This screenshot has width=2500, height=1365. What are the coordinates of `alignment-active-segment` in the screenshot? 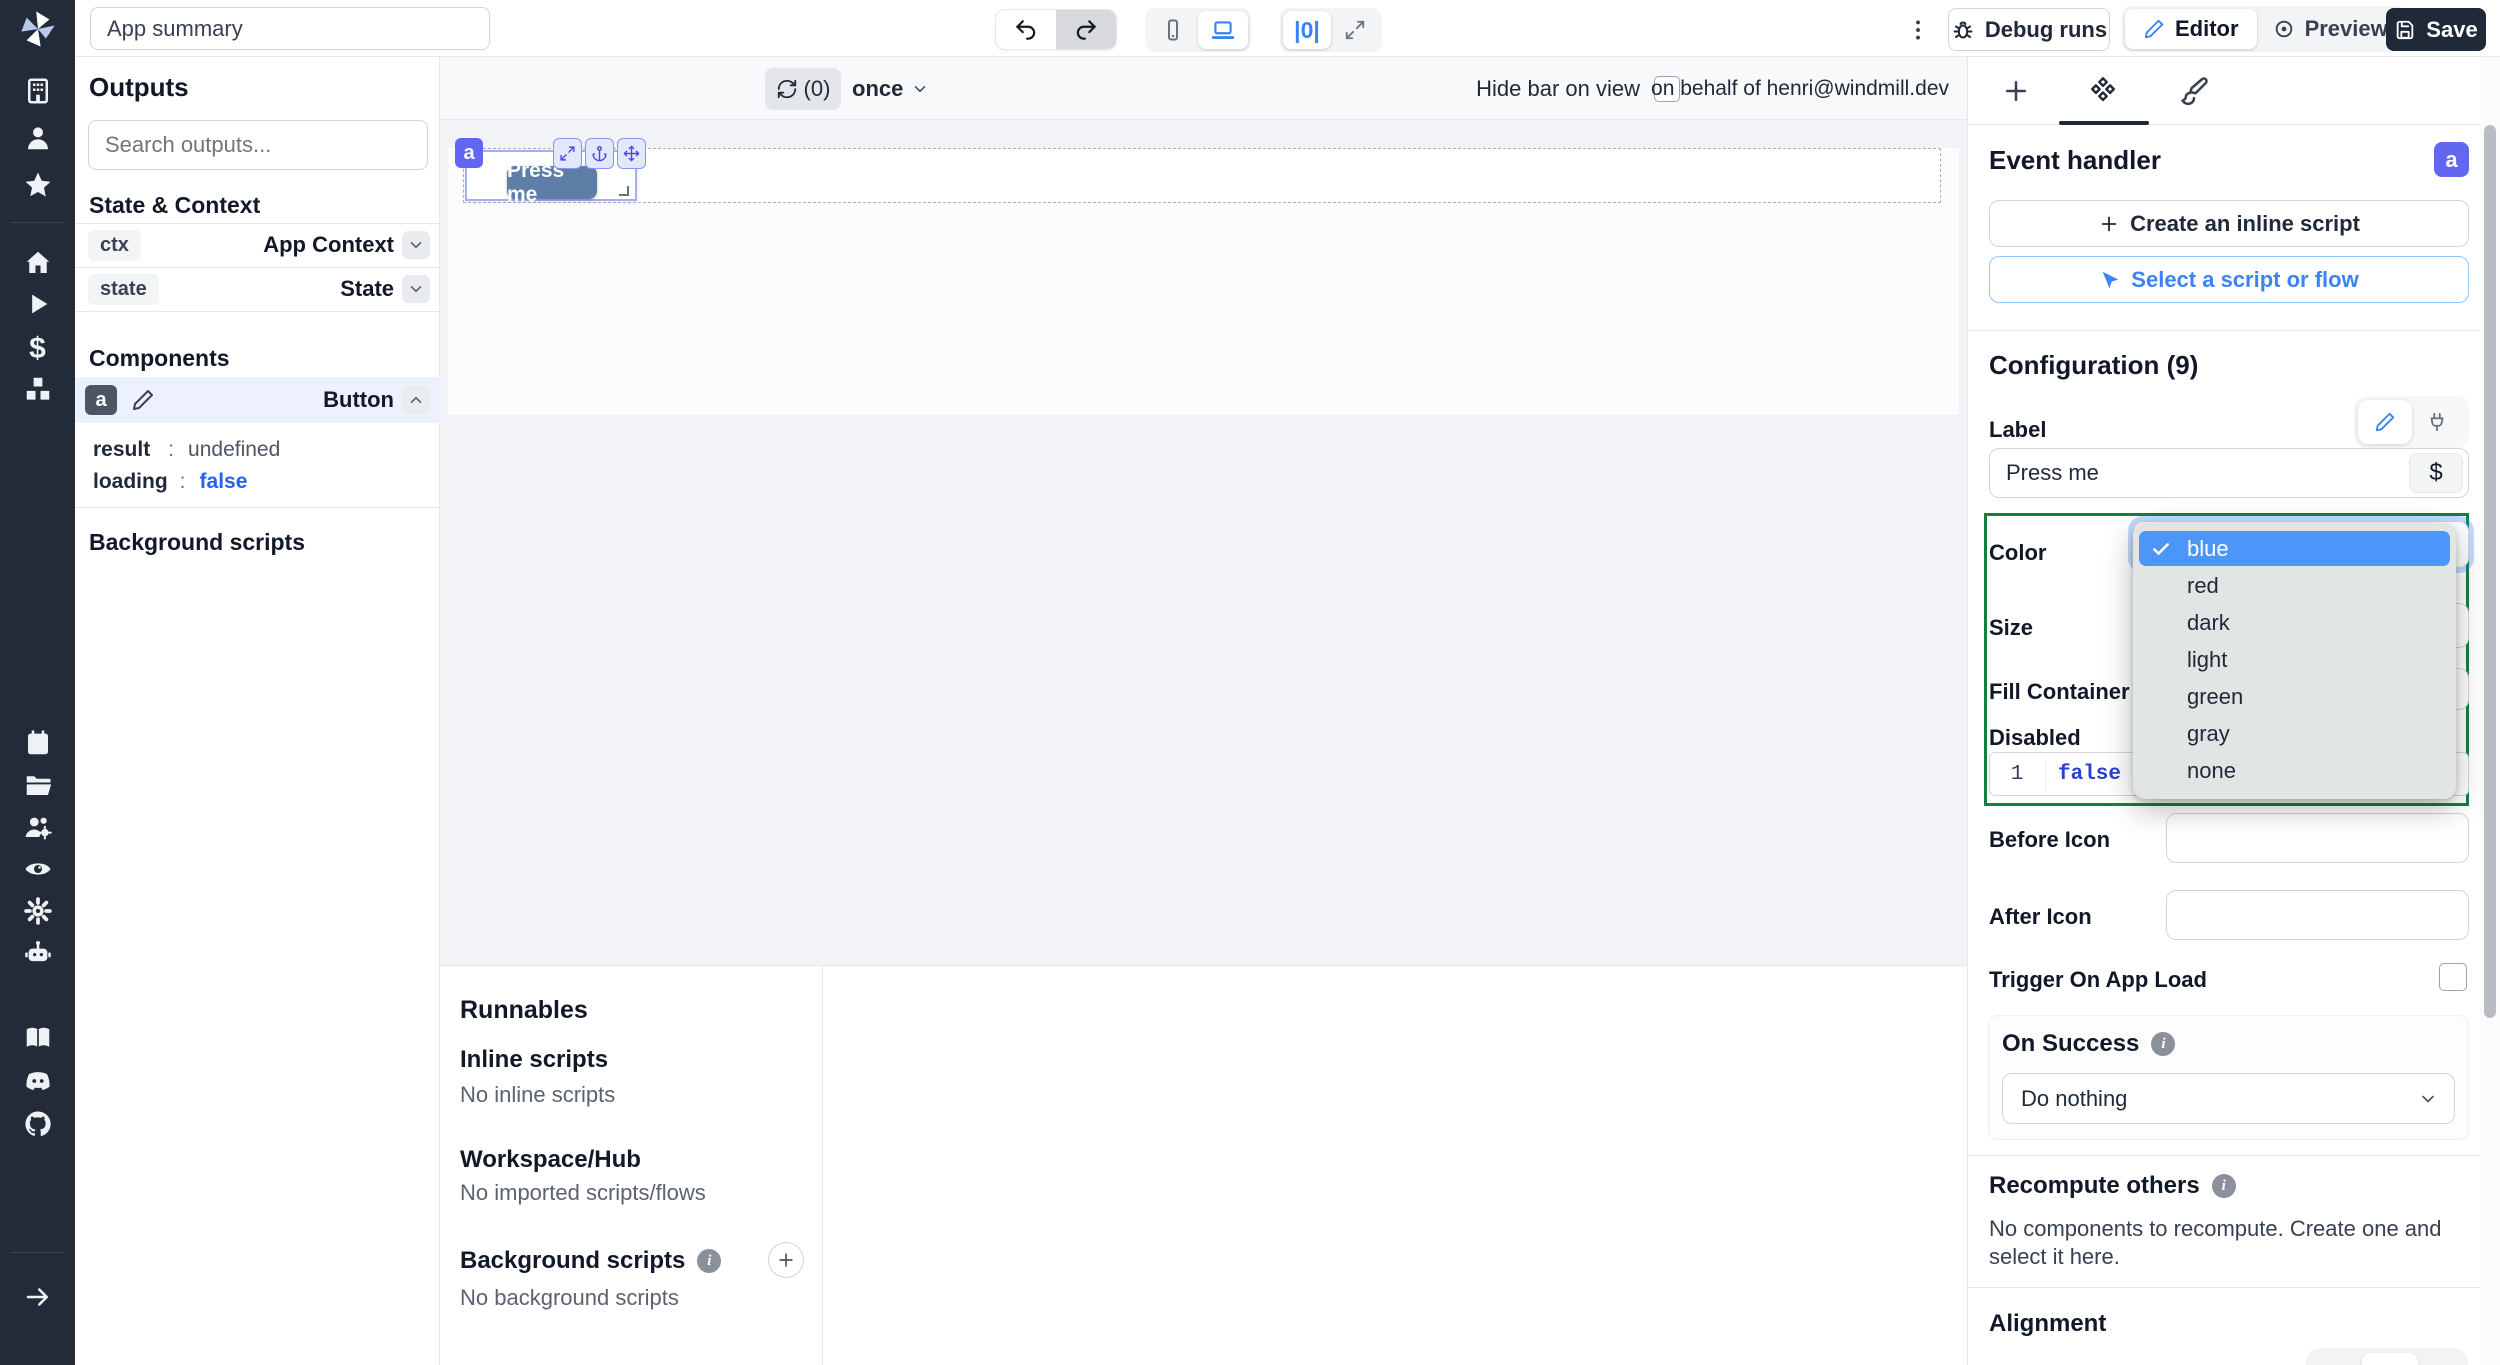 It's located at (2390, 1359).